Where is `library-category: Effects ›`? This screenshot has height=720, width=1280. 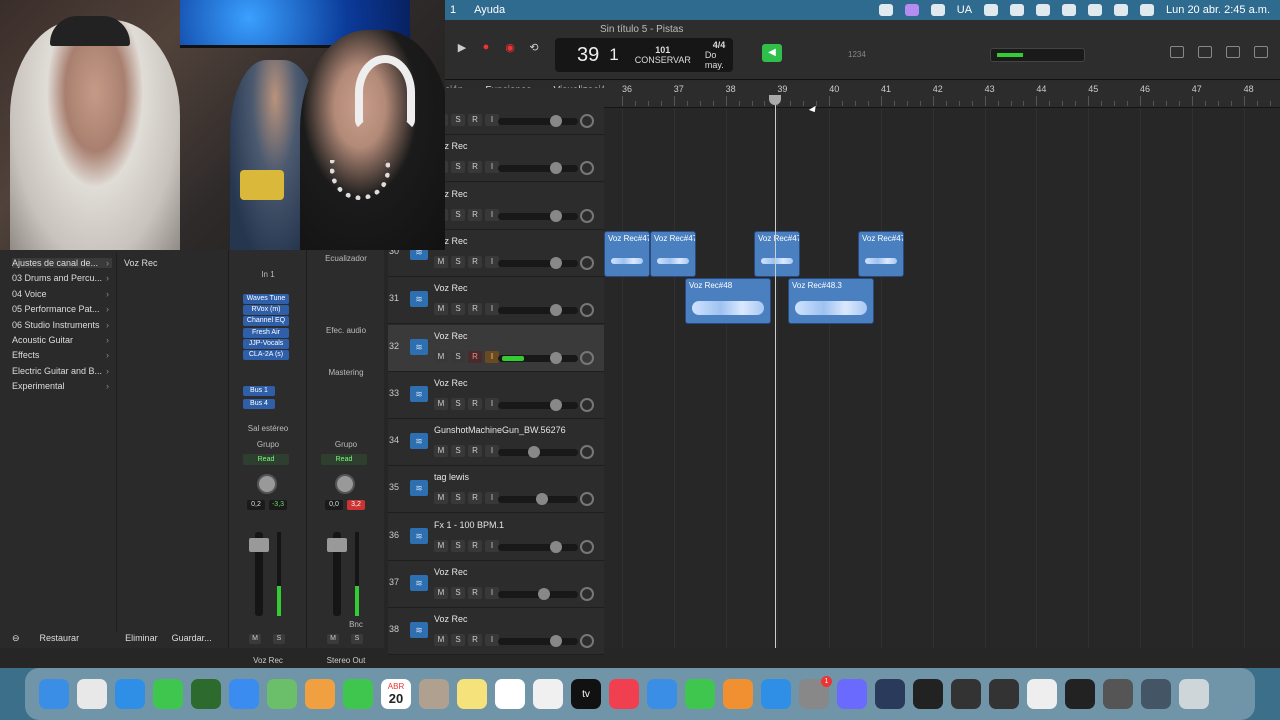 library-category: Effects › is located at coordinates (62, 355).